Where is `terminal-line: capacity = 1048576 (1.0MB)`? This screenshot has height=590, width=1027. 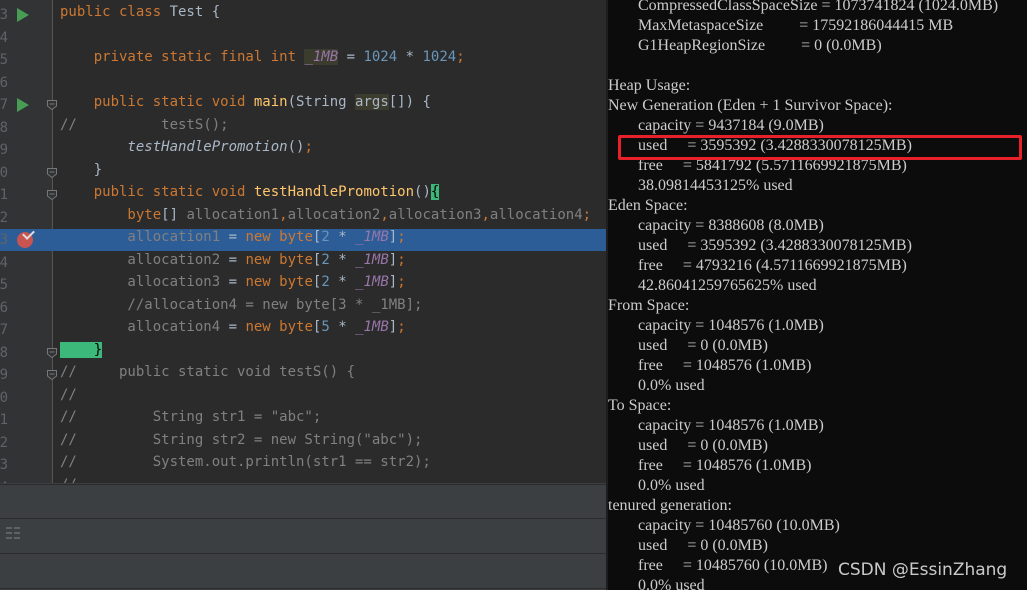
terminal-line: capacity = 1048576 (1.0MB) is located at coordinates (731, 325).